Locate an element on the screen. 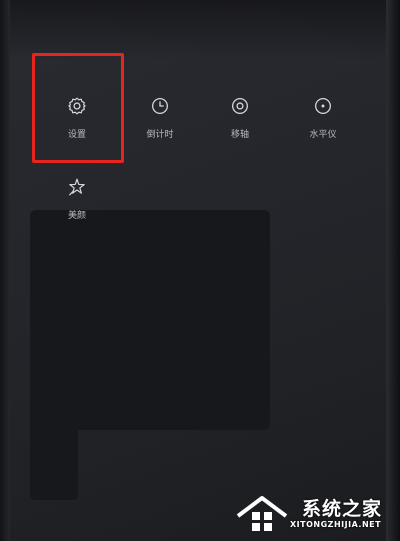 Image resolution: width=400 pixels, height=541 pixels. phone-edge-left is located at coordinates (5, 270).